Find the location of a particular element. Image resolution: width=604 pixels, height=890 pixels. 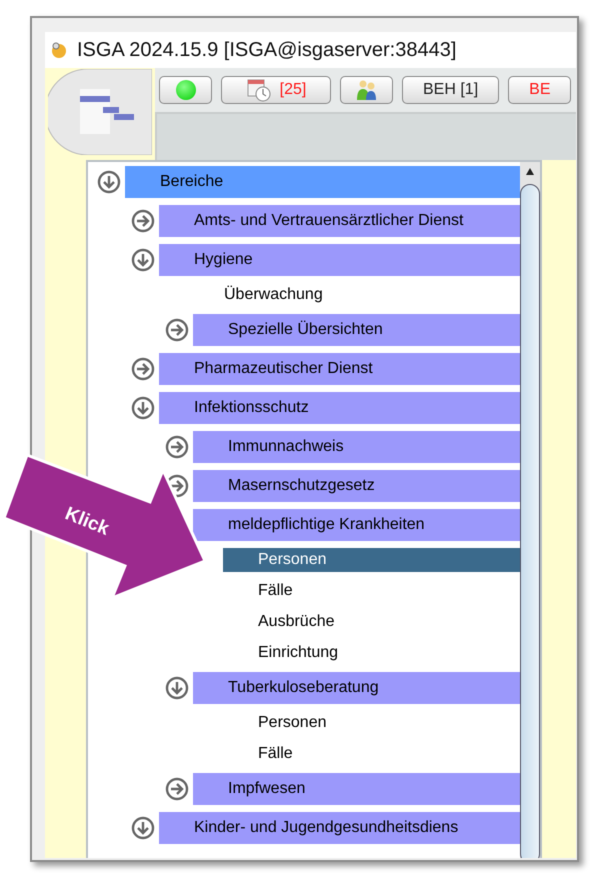

tree-node: Masernschutzgesetz is located at coordinates (356, 486).